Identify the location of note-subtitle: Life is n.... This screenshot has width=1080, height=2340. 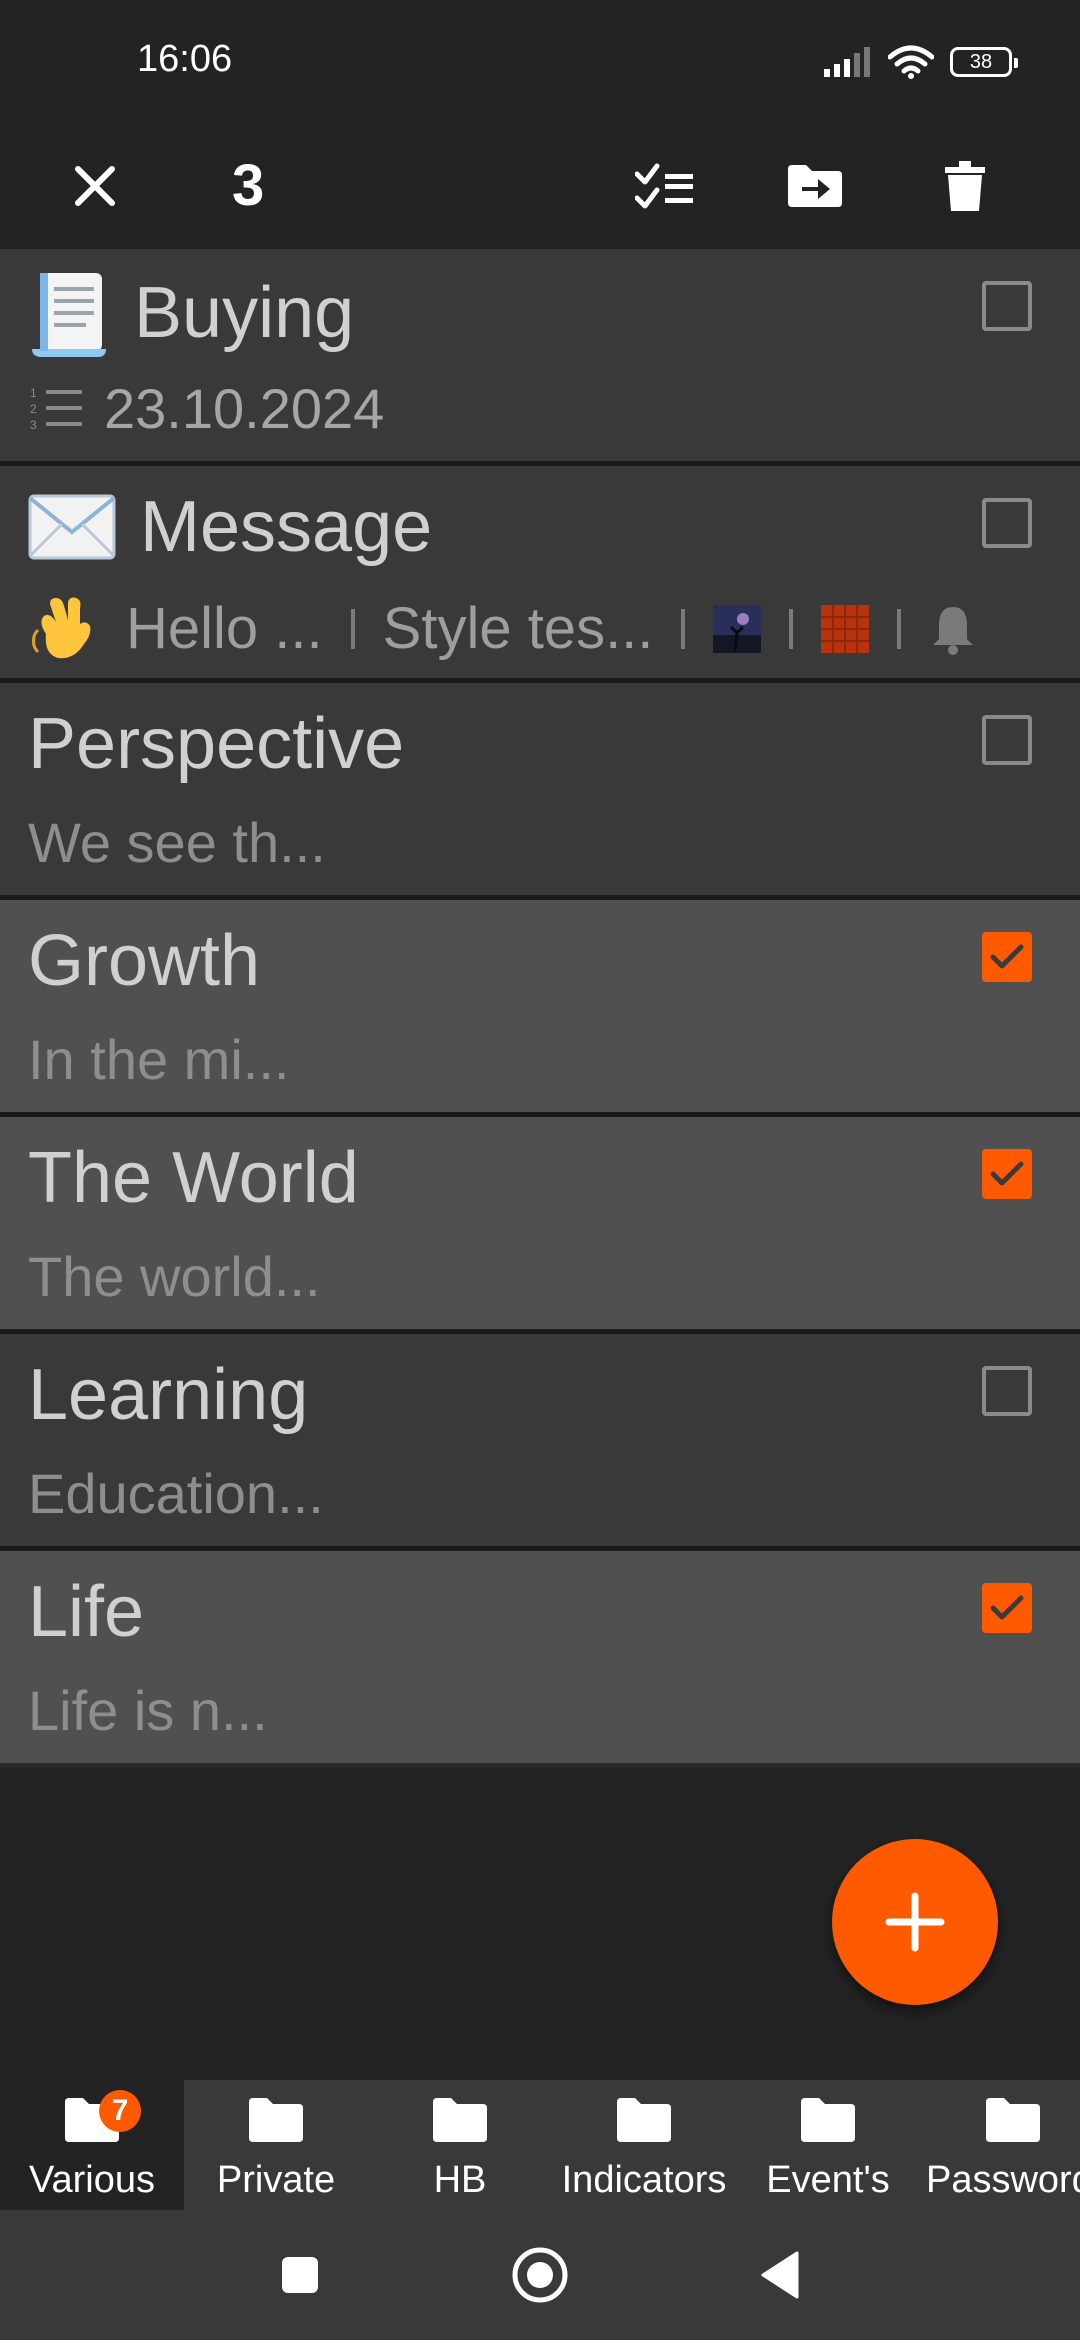
(148, 1710).